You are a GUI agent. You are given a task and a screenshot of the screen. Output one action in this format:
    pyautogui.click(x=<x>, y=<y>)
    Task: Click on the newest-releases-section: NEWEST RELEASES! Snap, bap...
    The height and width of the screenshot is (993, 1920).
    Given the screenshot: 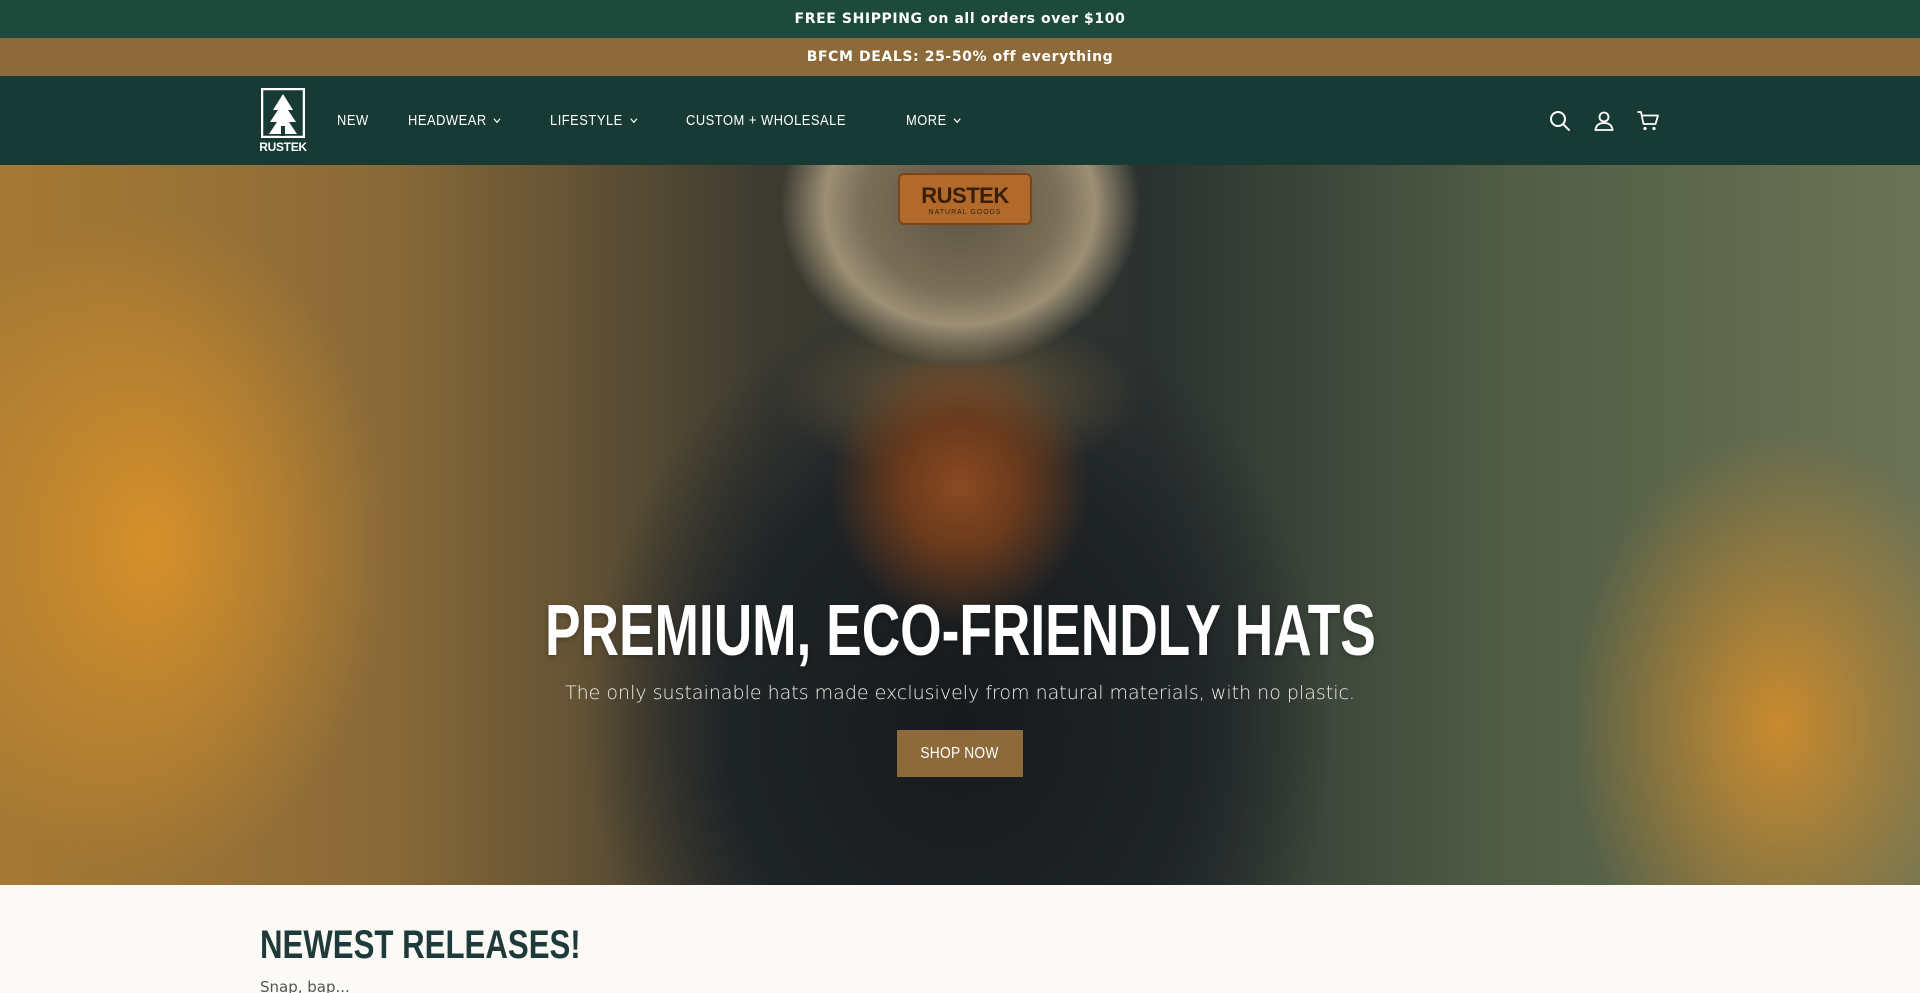 What is the action you would take?
    pyautogui.click(x=960, y=939)
    